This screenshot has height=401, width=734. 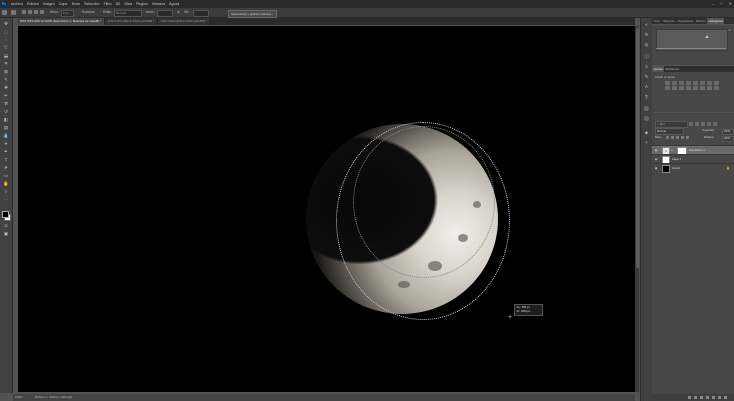 What do you see at coordinates (701, 397) in the screenshot?
I see `add-mask-icon` at bounding box center [701, 397].